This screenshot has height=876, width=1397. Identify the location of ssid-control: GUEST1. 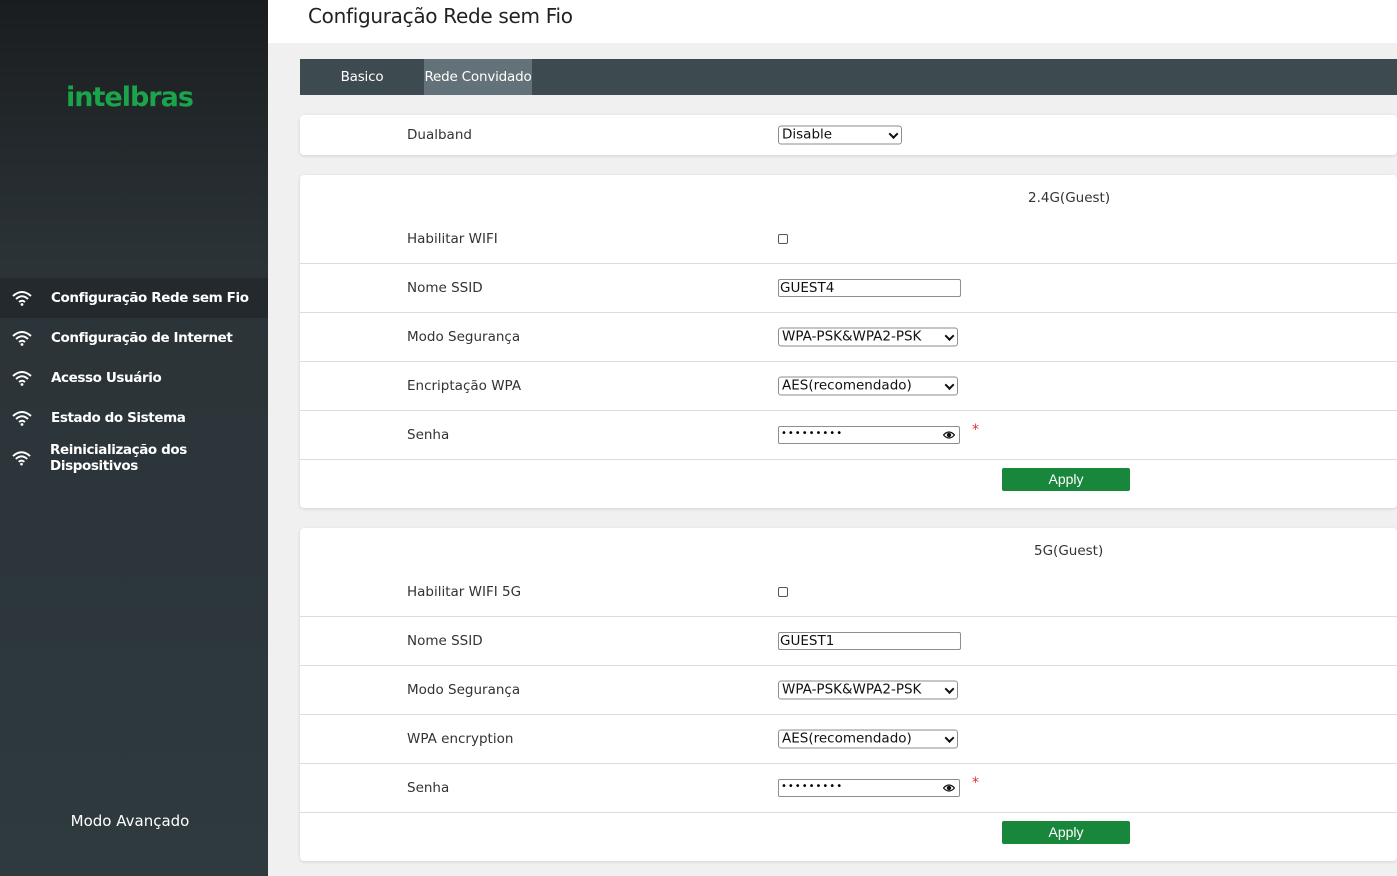
(869, 641).